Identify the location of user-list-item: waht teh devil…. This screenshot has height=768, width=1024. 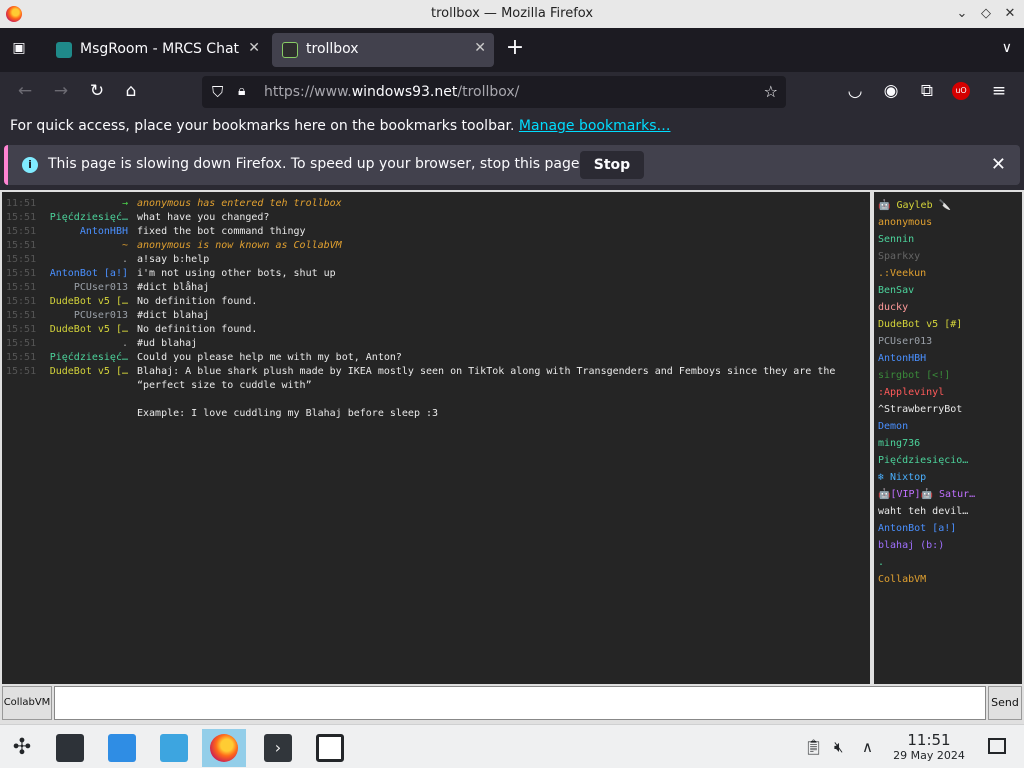
(923, 513).